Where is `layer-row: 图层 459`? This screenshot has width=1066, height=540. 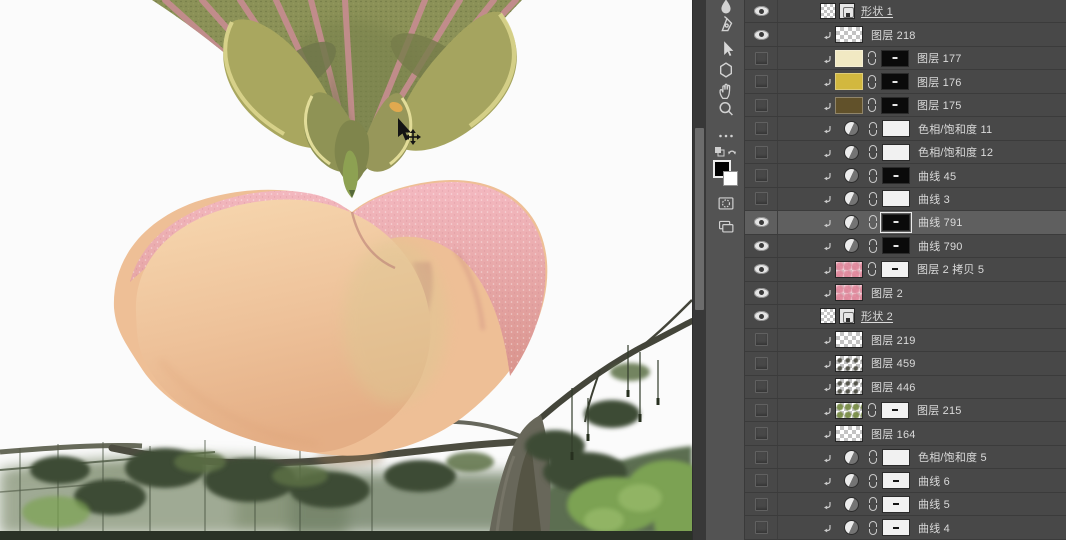
layer-row: 图层 459 is located at coordinates (905, 364).